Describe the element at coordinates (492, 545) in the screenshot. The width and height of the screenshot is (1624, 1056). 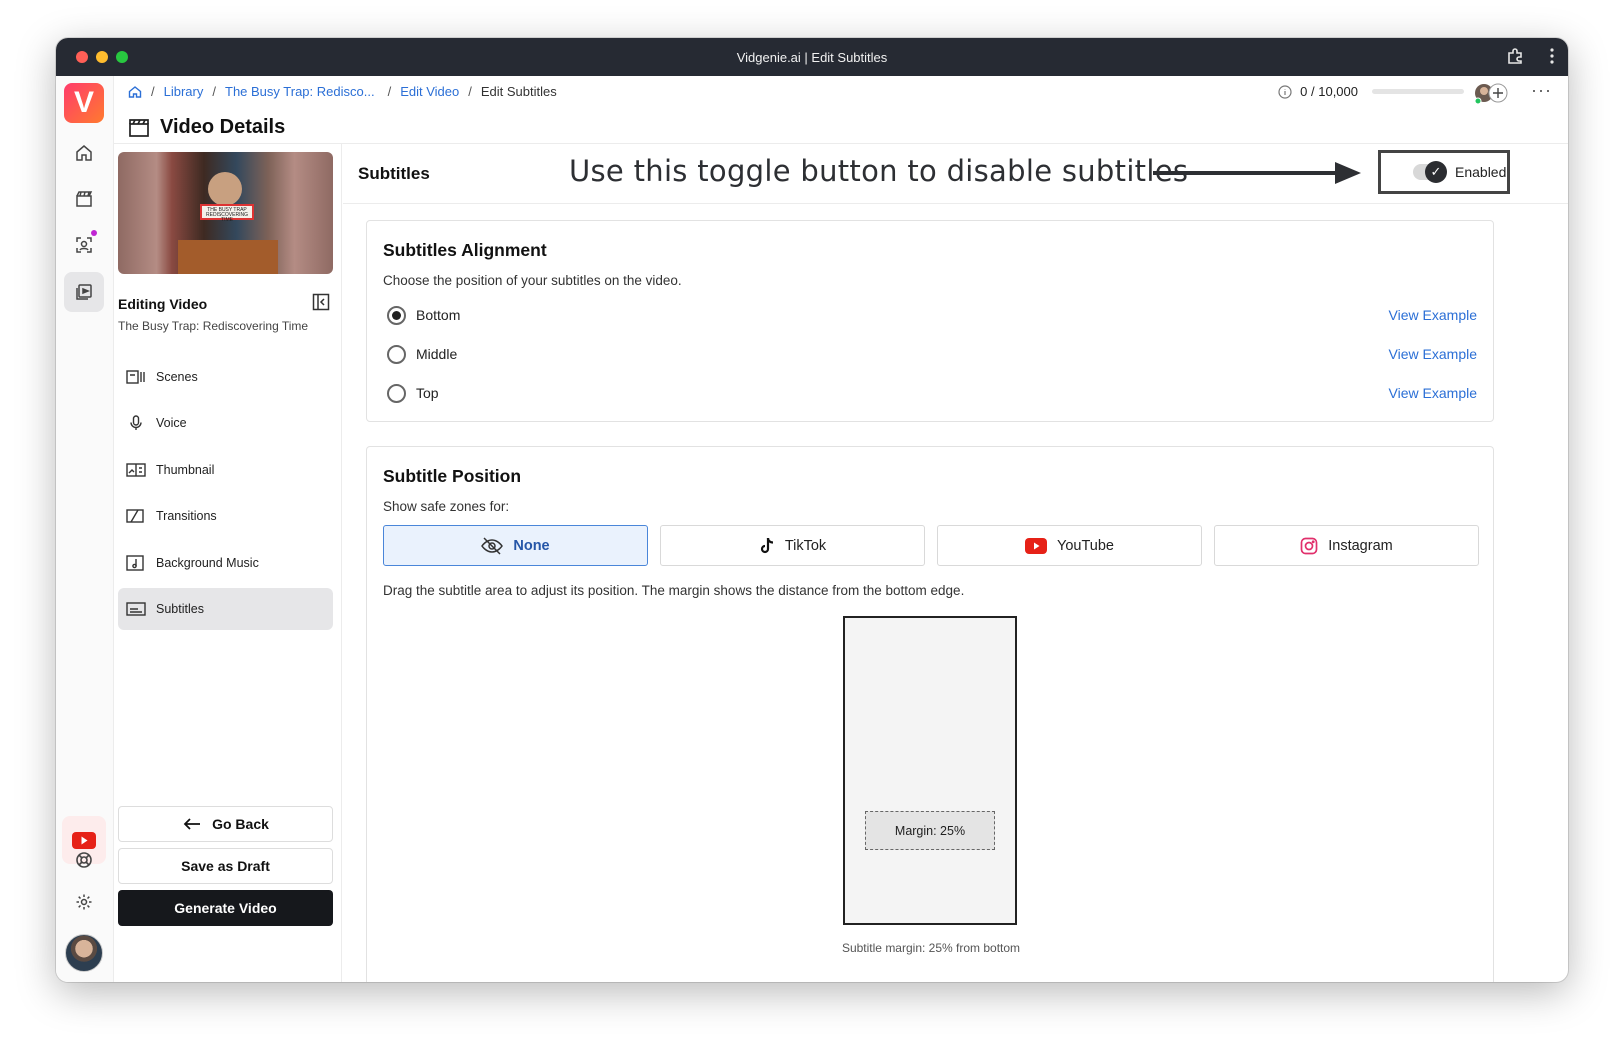
I see `eye-off-icon` at that location.